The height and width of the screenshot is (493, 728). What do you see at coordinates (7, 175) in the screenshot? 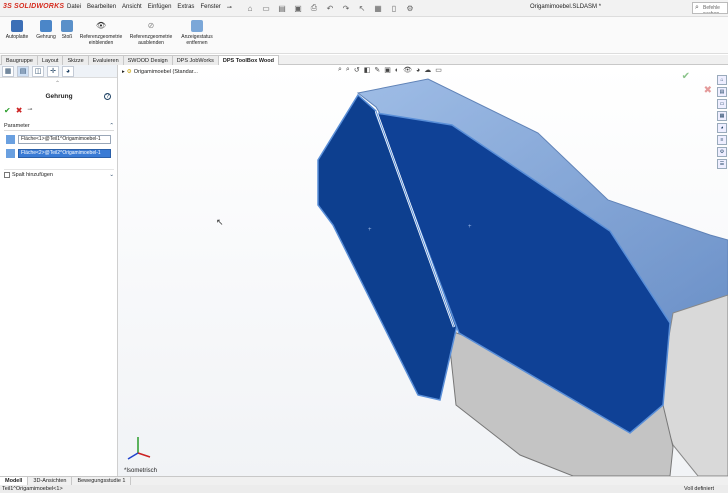
I see `gap-checkbox` at bounding box center [7, 175].